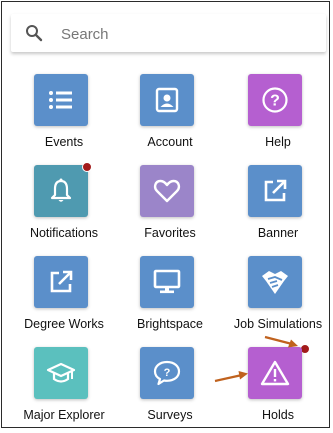 The height and width of the screenshot is (433, 333). Describe the element at coordinates (281, 341) in the screenshot. I see `annotation-arrow-to-dot` at that location.